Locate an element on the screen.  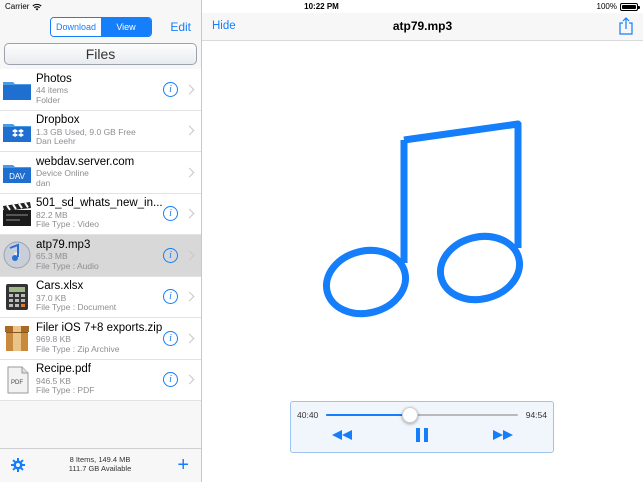
file-type: Dan Leehr is located at coordinates (56, 141).